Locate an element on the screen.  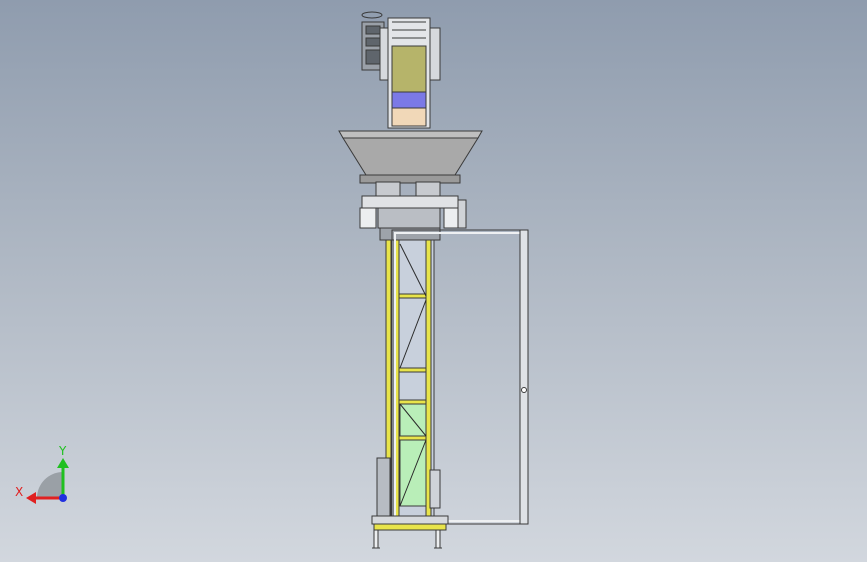
z-axis-dot is located at coordinates (63, 498).